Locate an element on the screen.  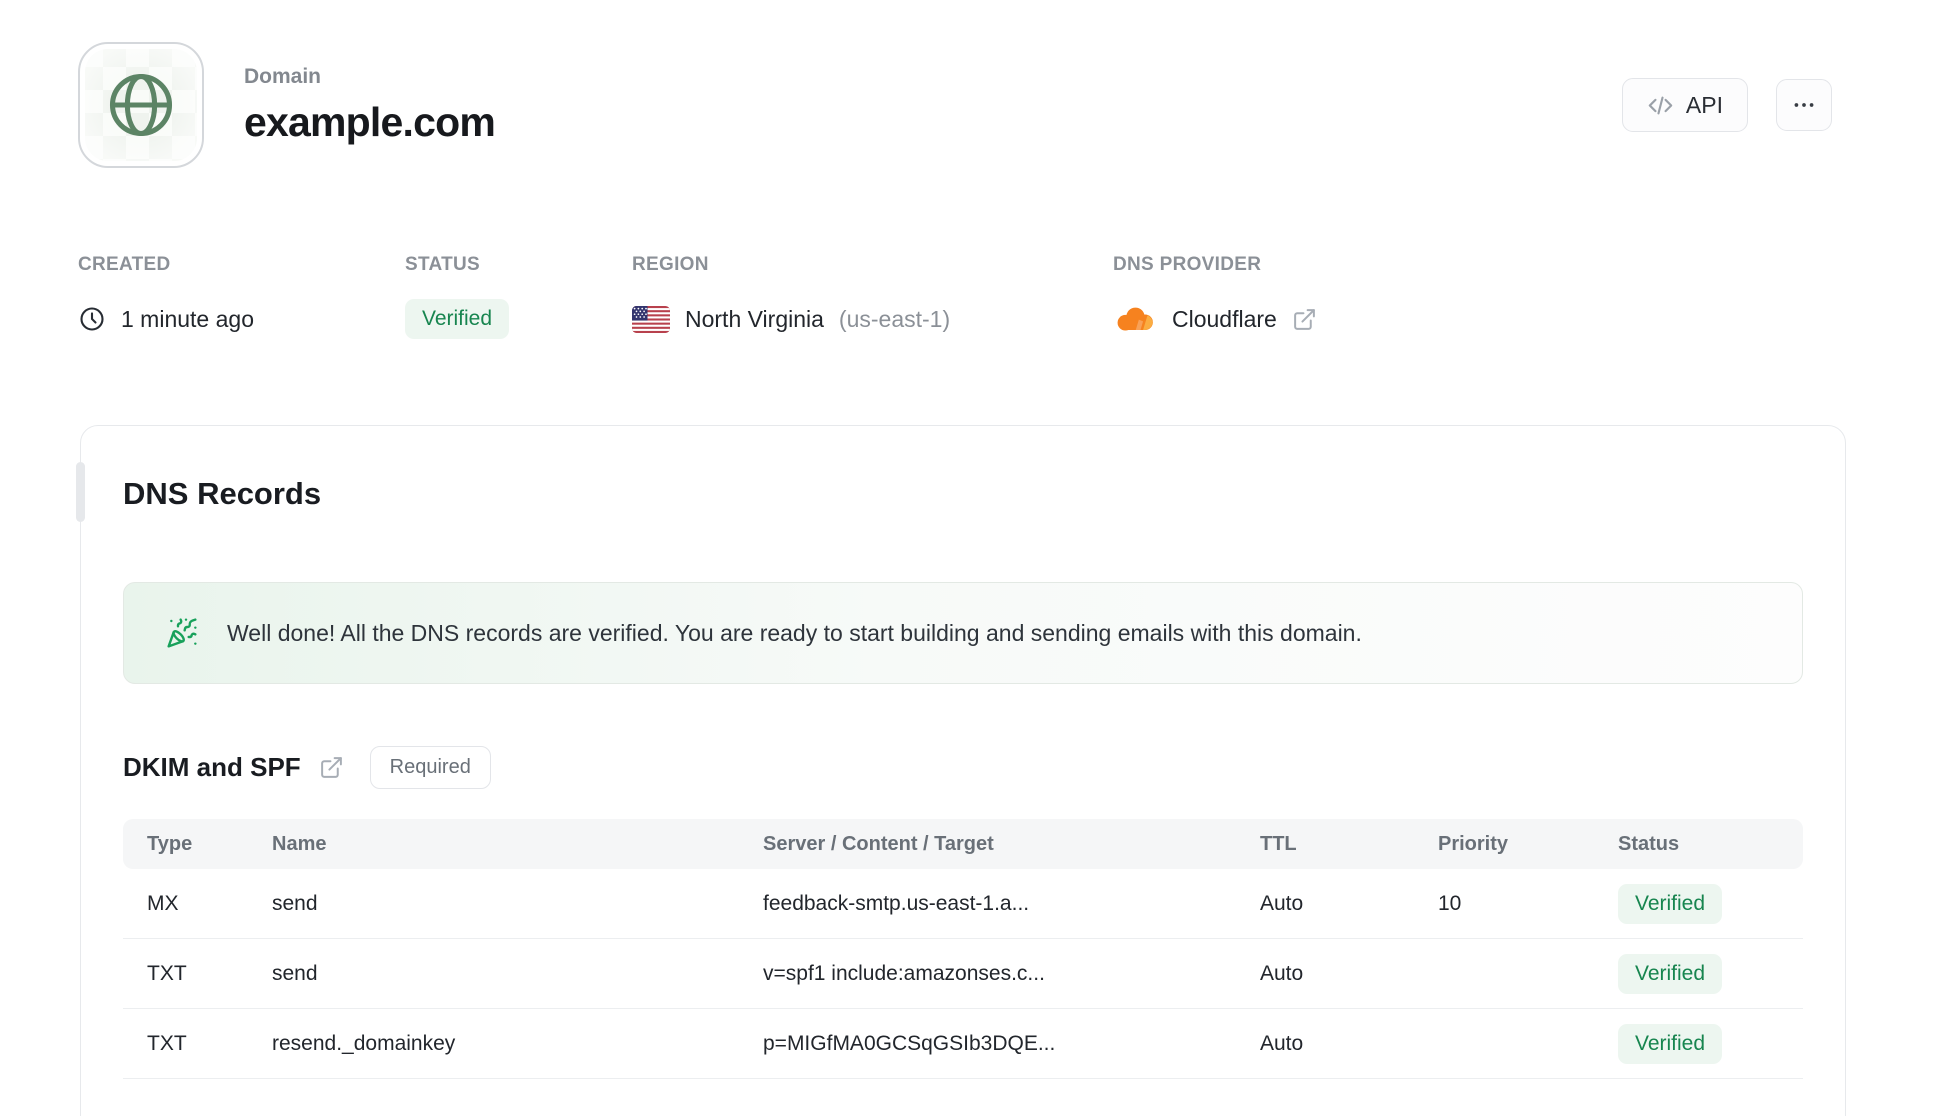
col-priority: Priority is located at coordinates (1473, 843).